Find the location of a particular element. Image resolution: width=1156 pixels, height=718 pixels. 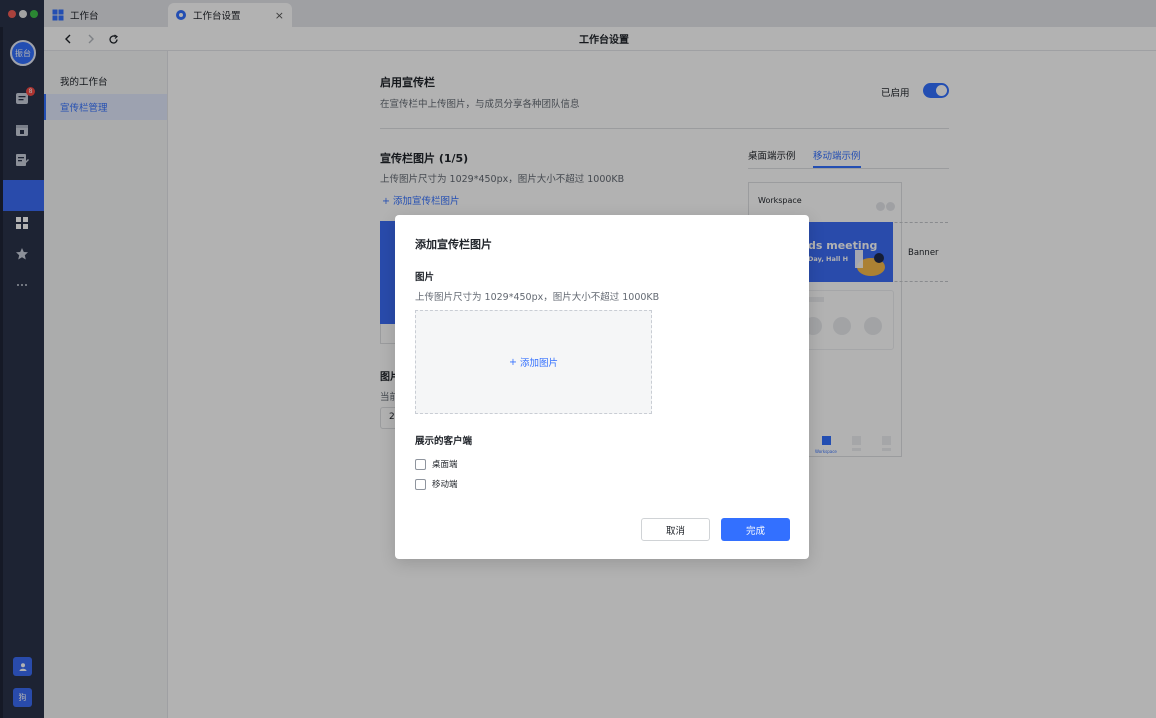

done-button: 完成 is located at coordinates (755, 529).